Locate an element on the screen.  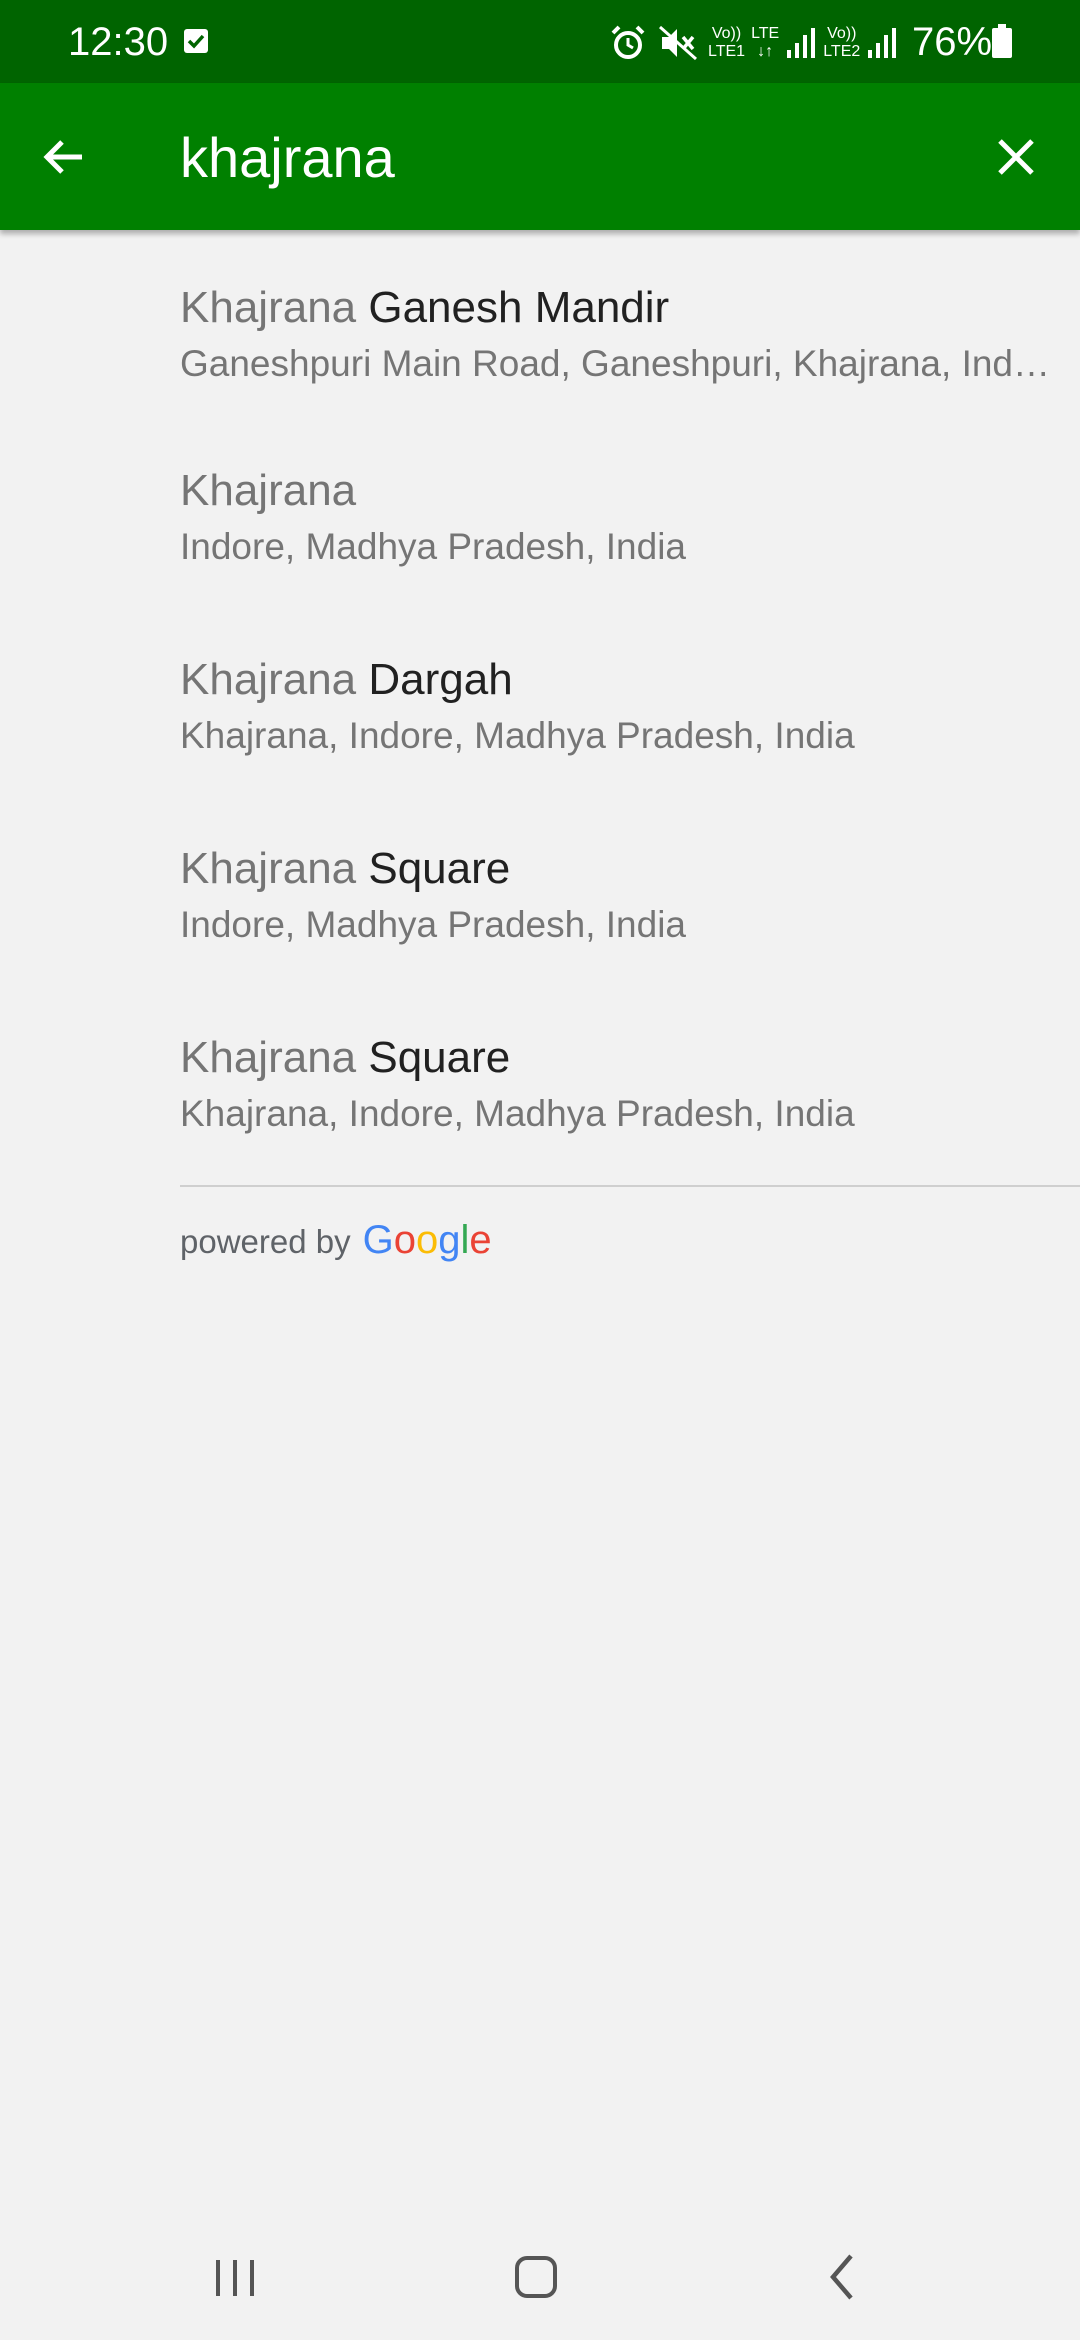
powered-by-label: powered by is located at coordinates (265, 1241).